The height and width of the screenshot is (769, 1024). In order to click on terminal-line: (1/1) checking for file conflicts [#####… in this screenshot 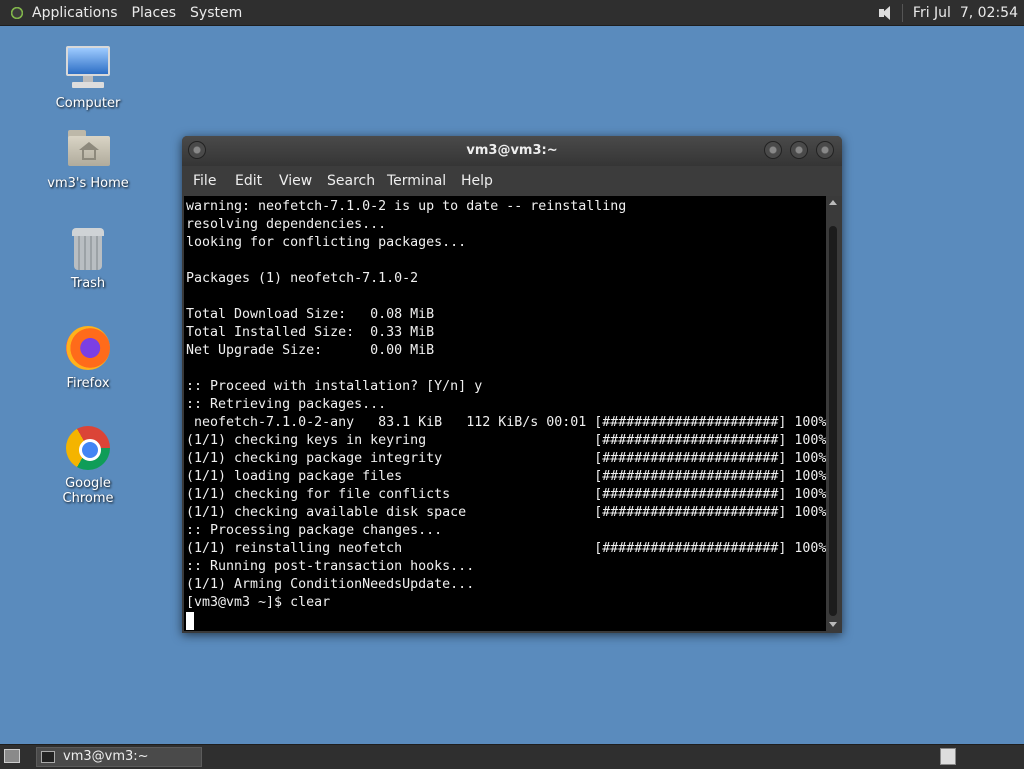, I will do `click(506, 494)`.